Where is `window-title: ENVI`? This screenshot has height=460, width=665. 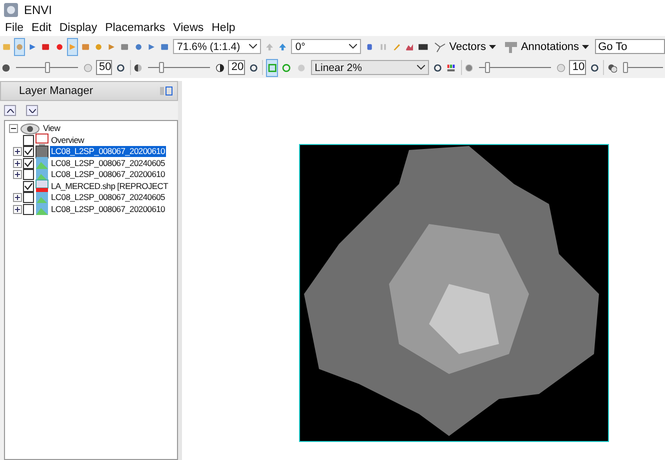 window-title: ENVI is located at coordinates (38, 10).